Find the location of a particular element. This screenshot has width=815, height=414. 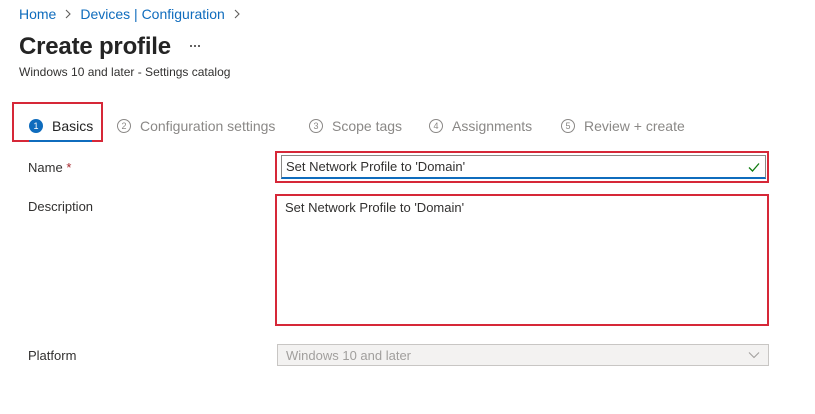

tab-review-create-label: Review + create is located at coordinates (634, 126).